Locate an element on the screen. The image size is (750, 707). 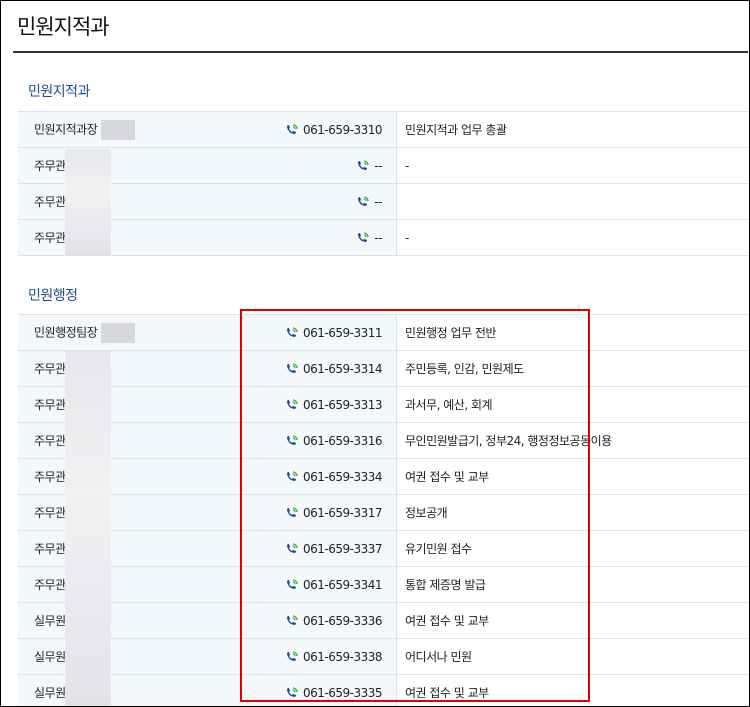
phone-cell: 061-659-3337 is located at coordinates (325, 548).